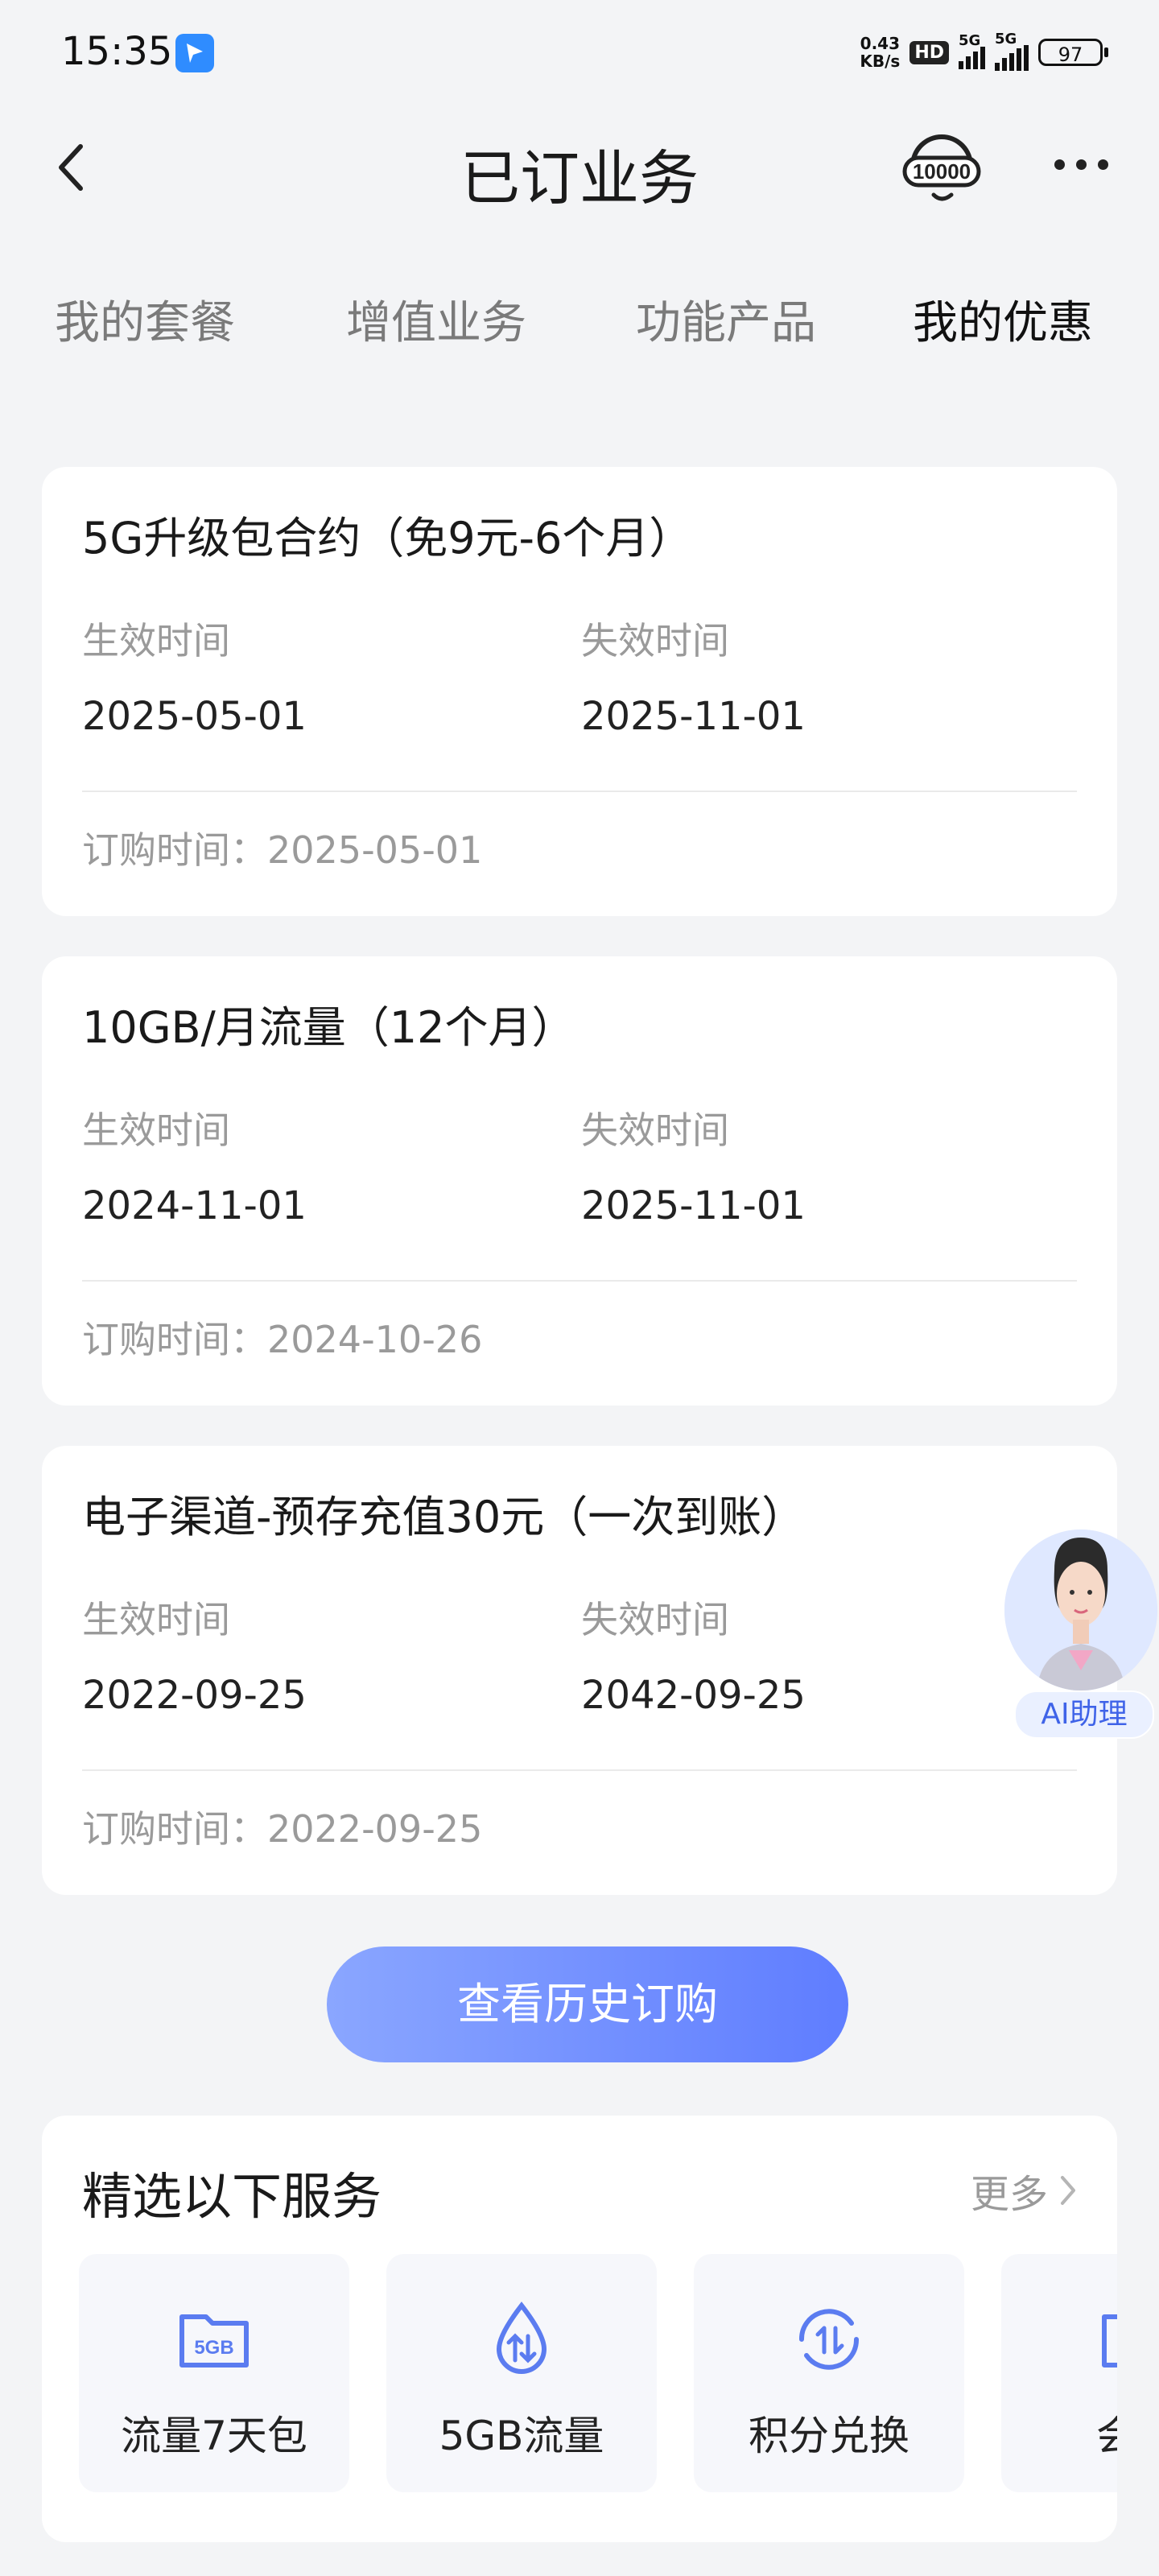 This screenshot has width=1159, height=2576. I want to click on ai-assistant-button: AI助理, so click(1081, 1634).